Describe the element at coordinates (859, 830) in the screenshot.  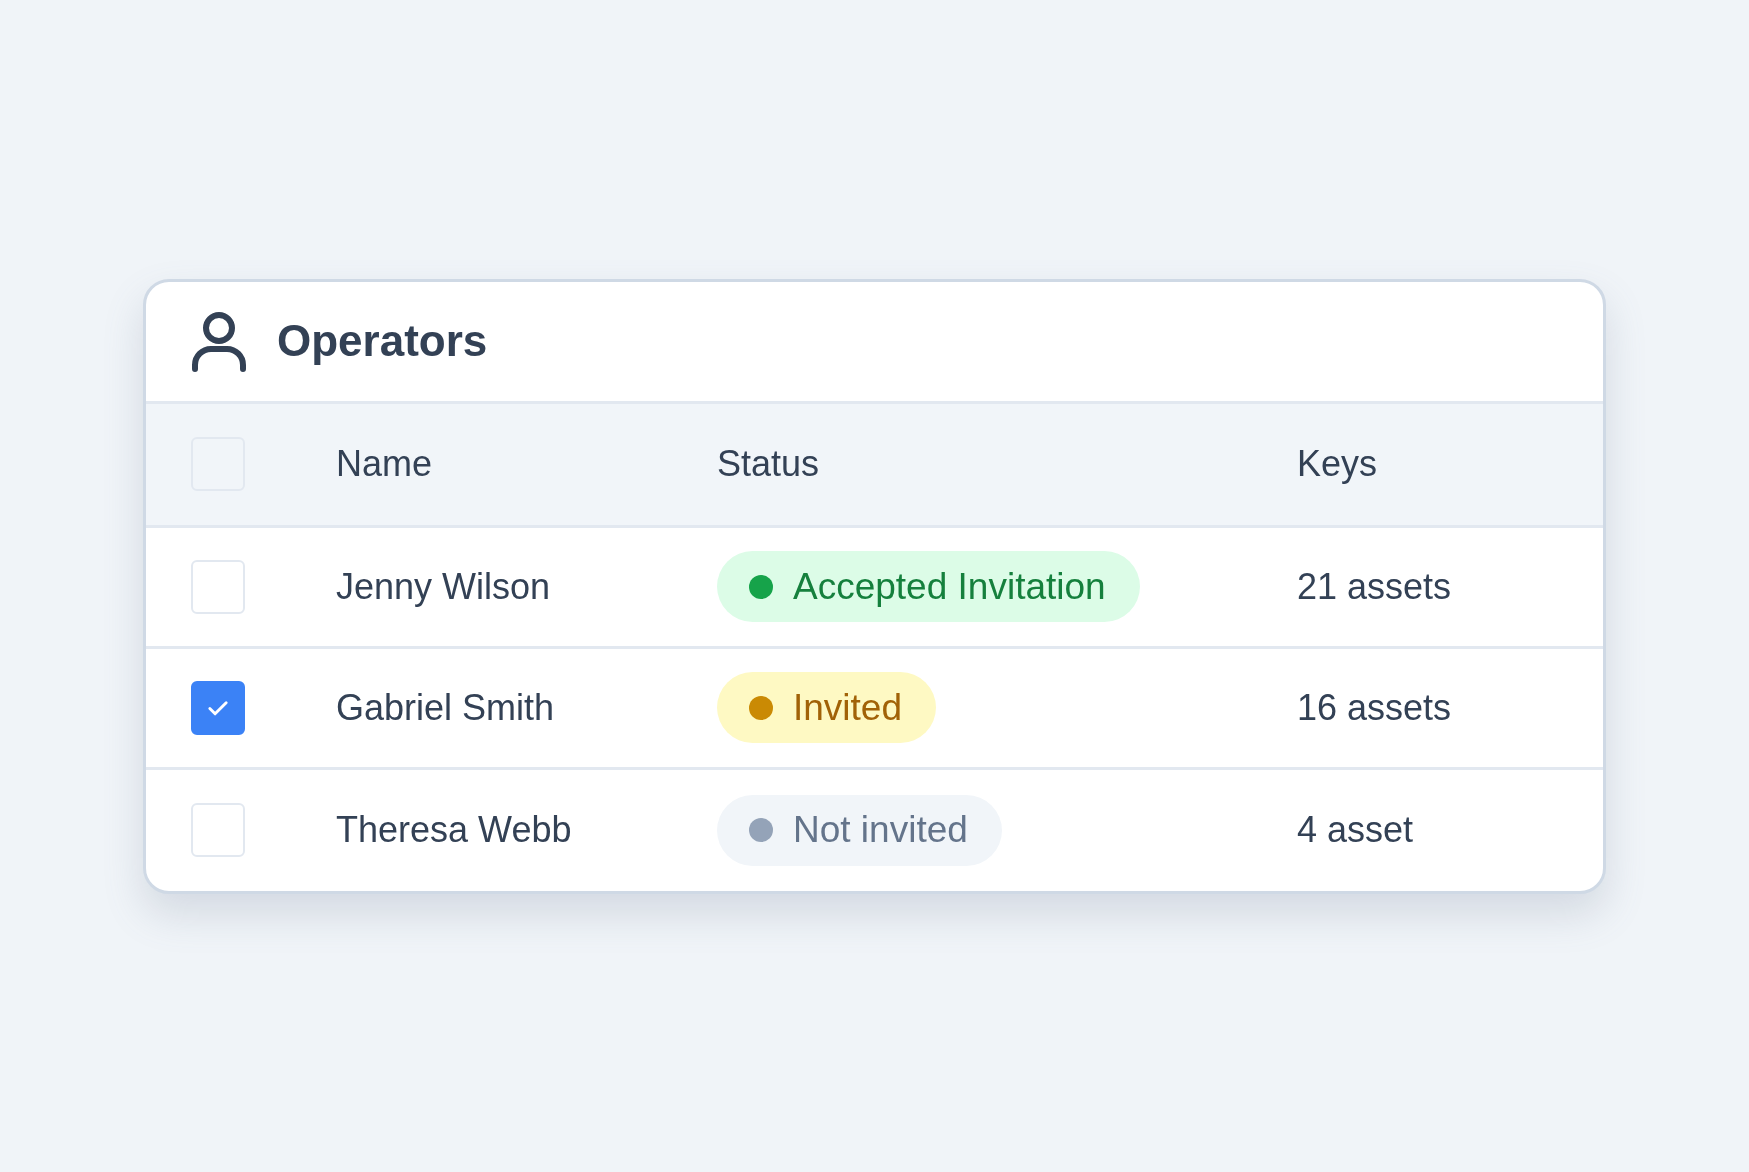
I see `status-badge: Not invited` at that location.